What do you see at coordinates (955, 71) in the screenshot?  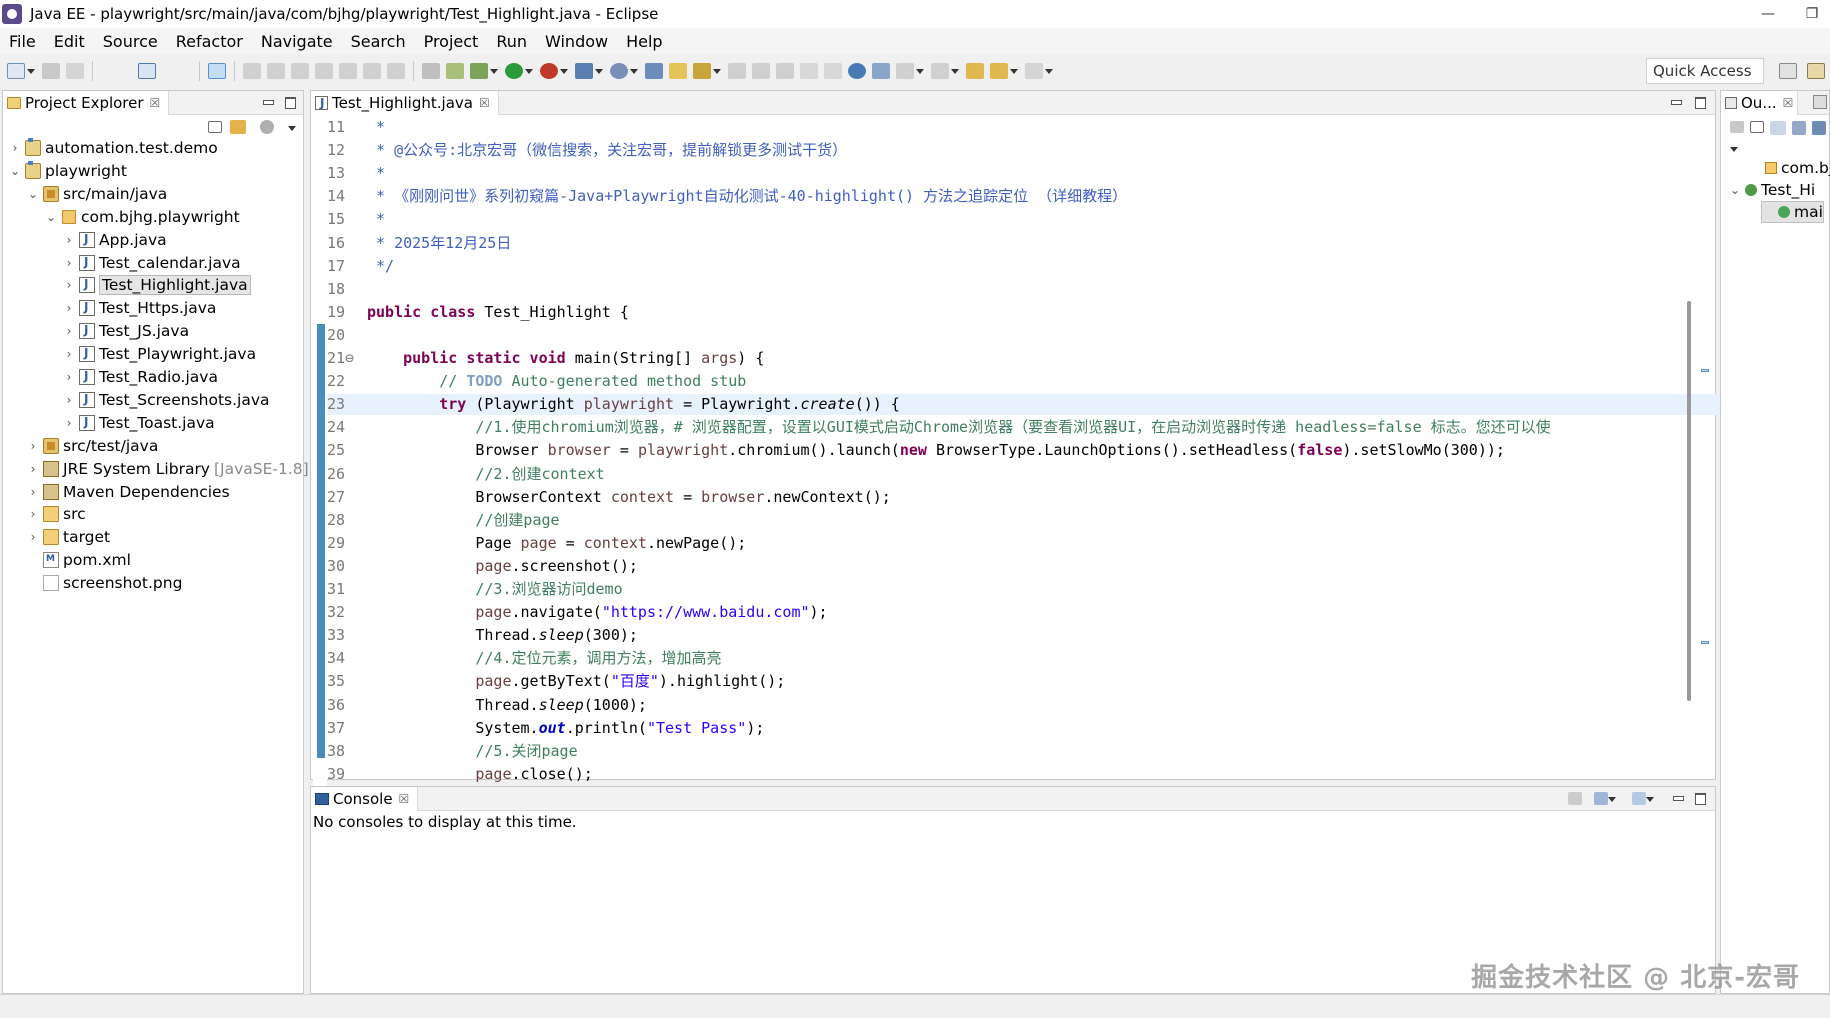 I see `previous-annotation-dropdown-icon` at bounding box center [955, 71].